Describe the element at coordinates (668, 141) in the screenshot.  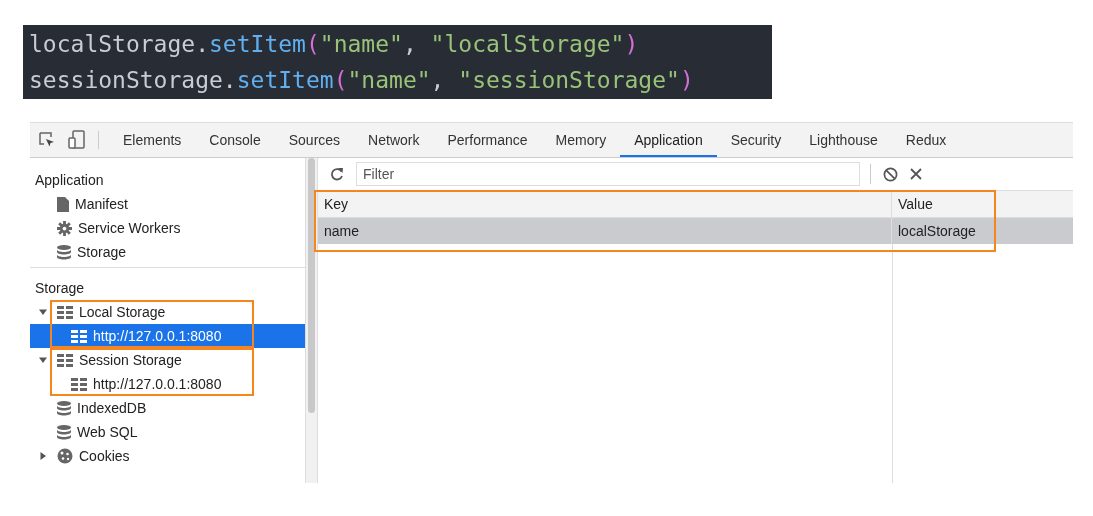
I see `tab: Application` at that location.